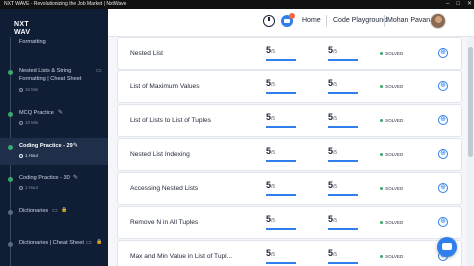 The width and height of the screenshot is (474, 266). What do you see at coordinates (447, 4) in the screenshot?
I see `minimize-button: –` at bounding box center [447, 4].